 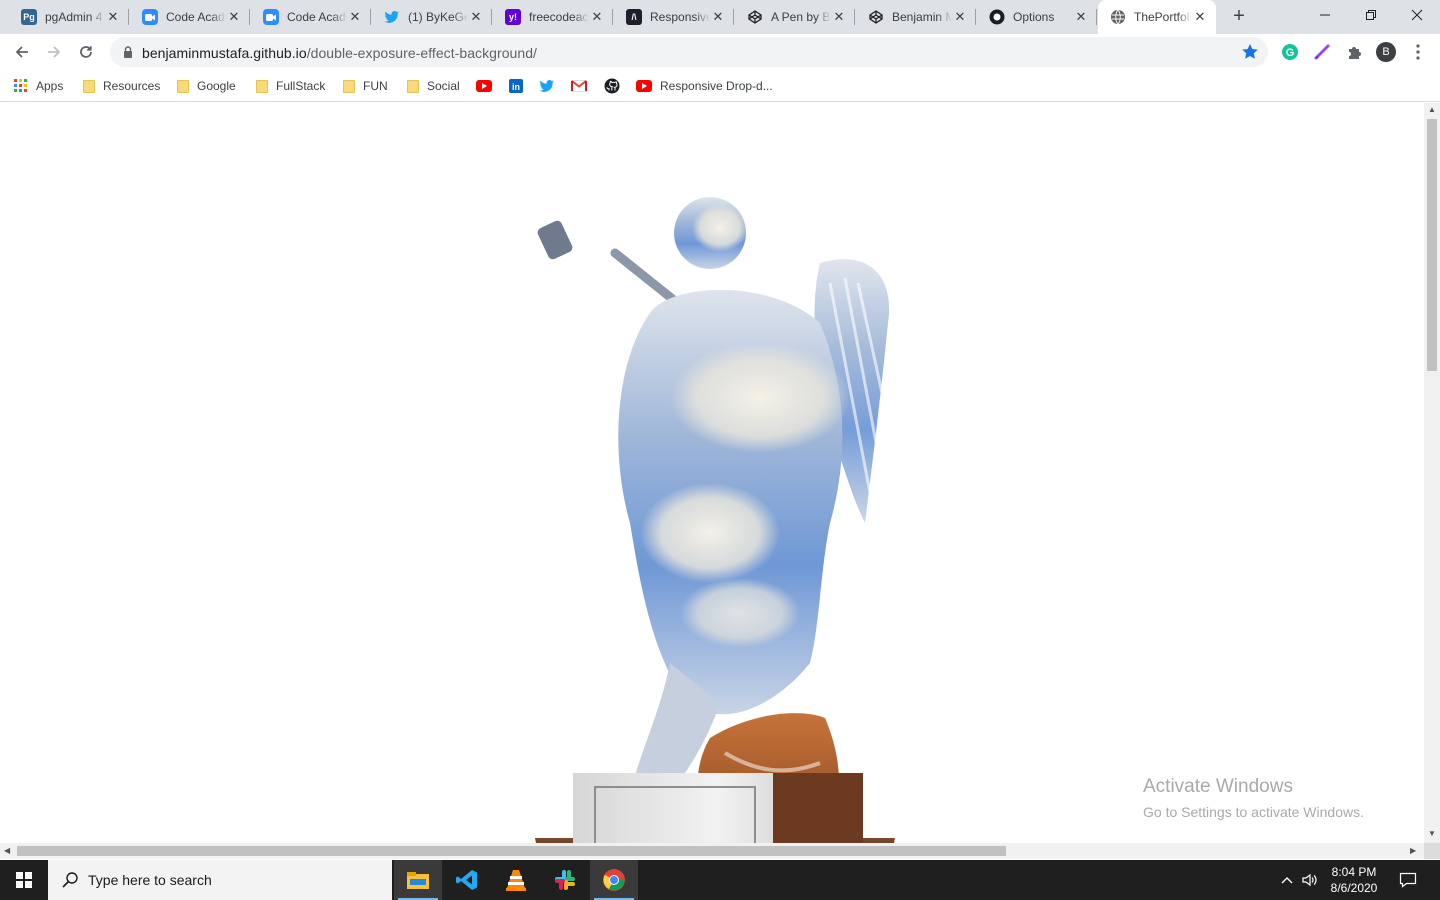 I want to click on tab-title: Options, so click(x=1034, y=17).